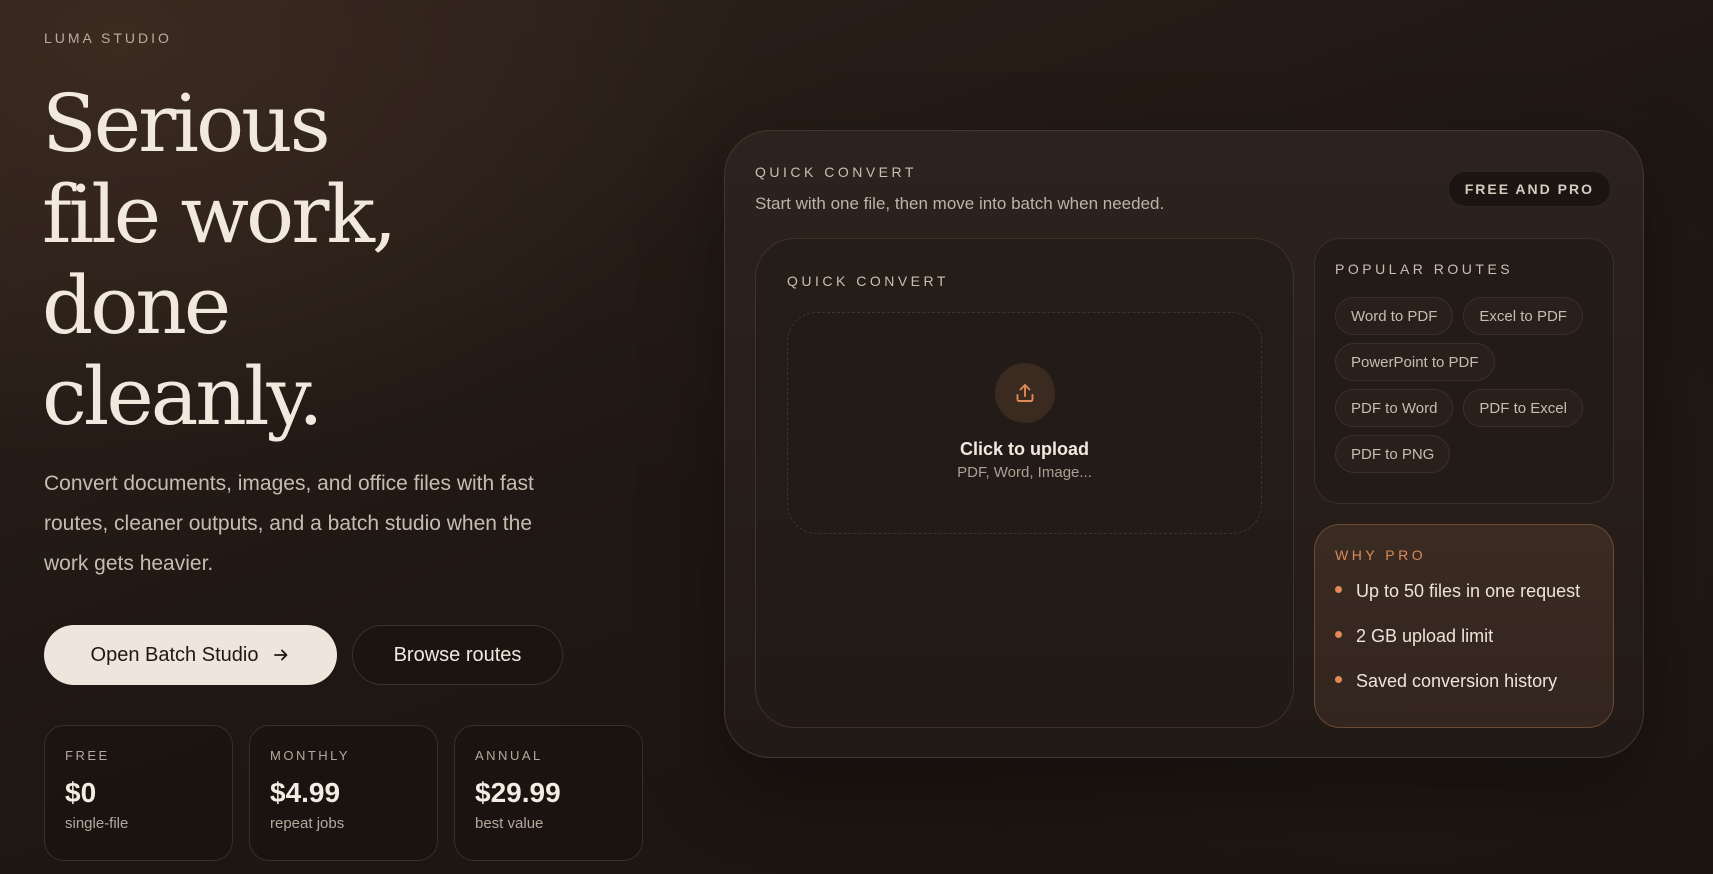  I want to click on hero-title-line: cleanly., so click(183, 396).